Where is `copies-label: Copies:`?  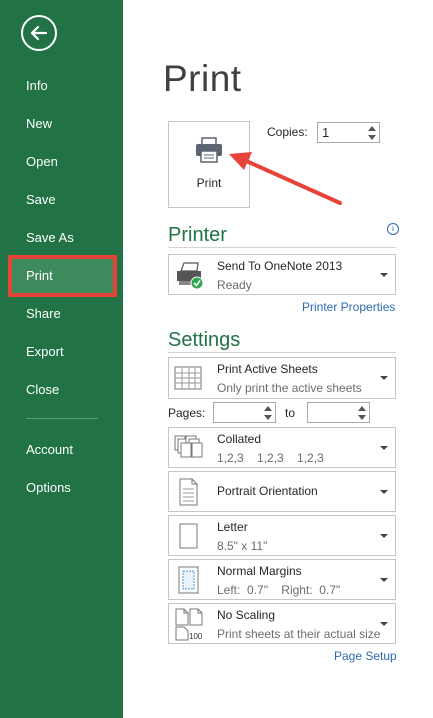 copies-label: Copies: is located at coordinates (287, 132).